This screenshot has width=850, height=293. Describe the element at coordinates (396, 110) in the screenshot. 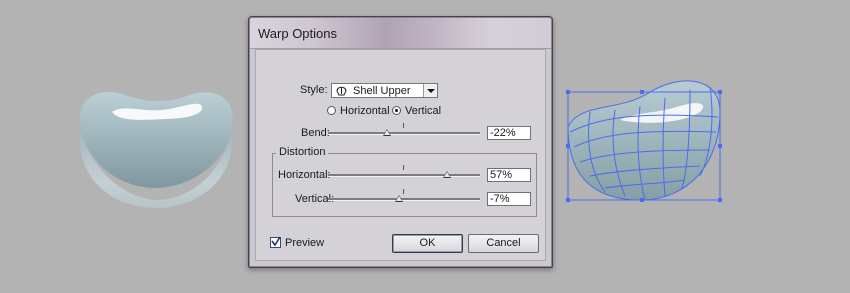

I see `radio-vertical` at that location.